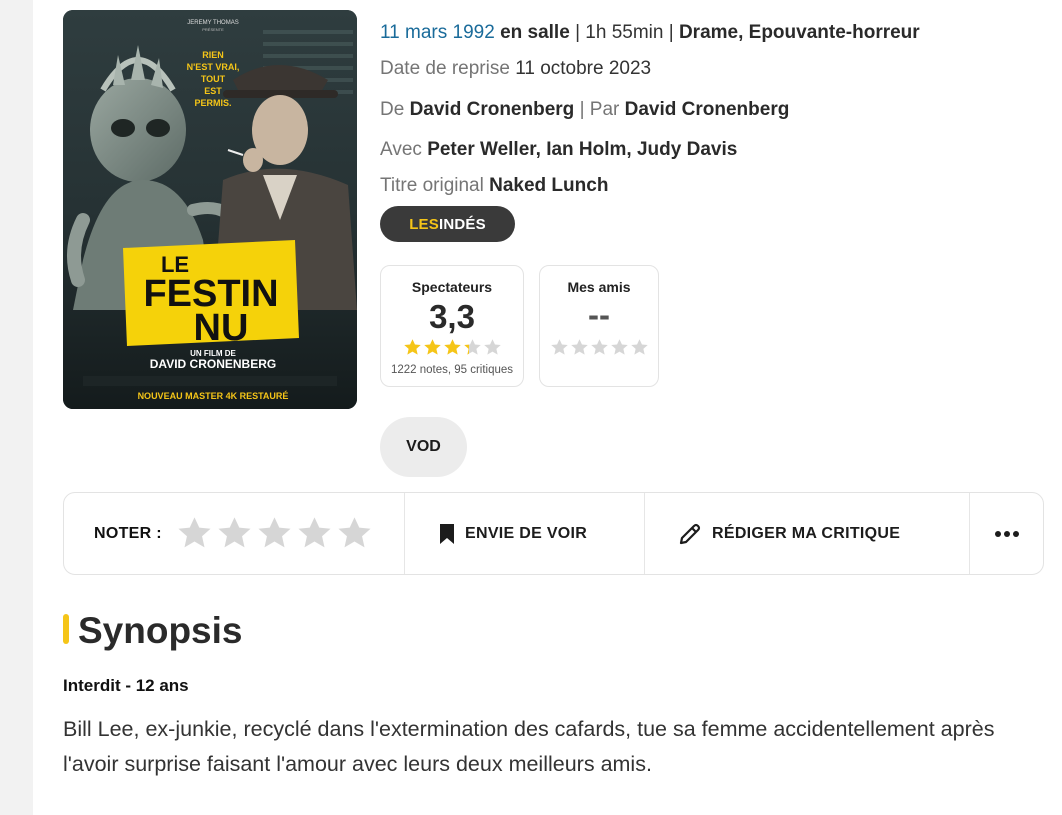 The image size is (1062, 815). I want to click on friends-stars, so click(599, 347).